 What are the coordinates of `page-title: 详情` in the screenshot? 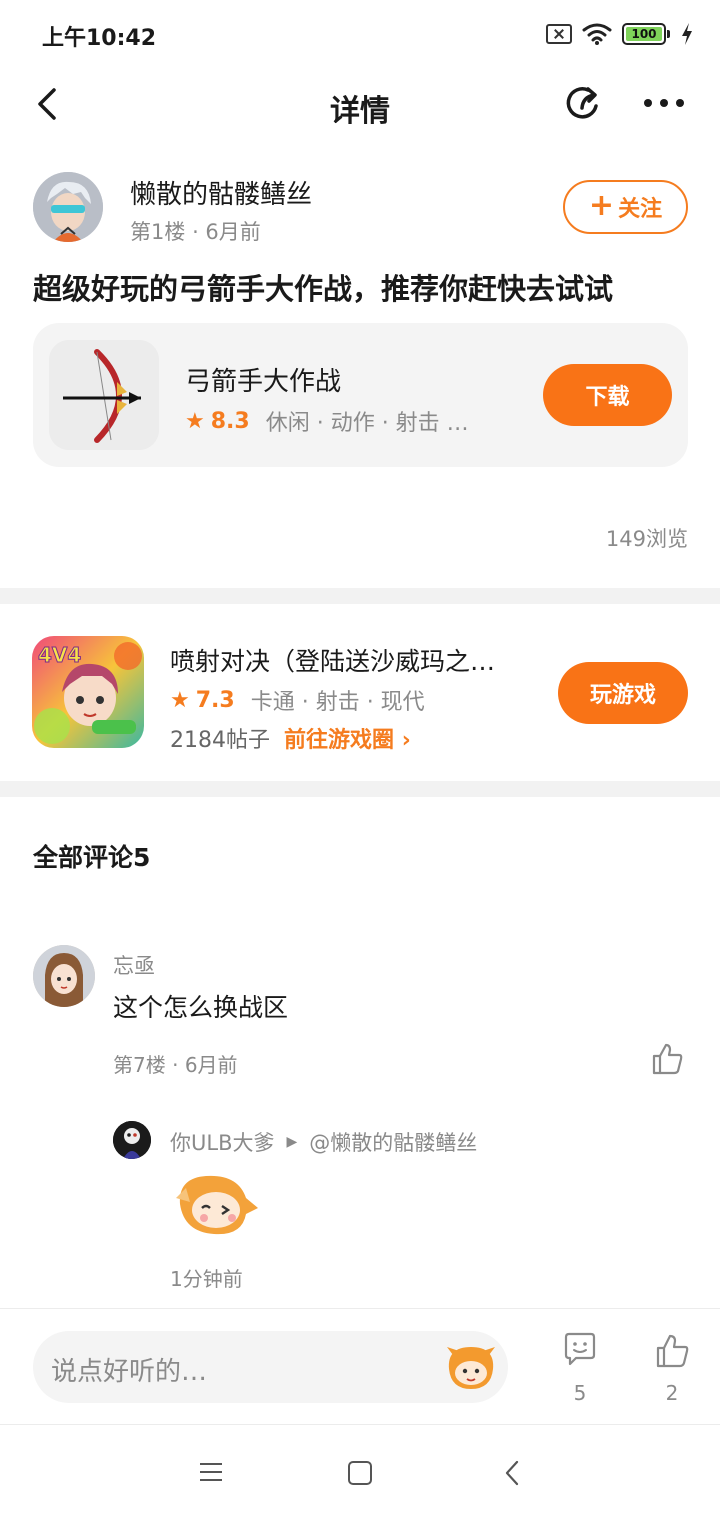 It's located at (360, 111).